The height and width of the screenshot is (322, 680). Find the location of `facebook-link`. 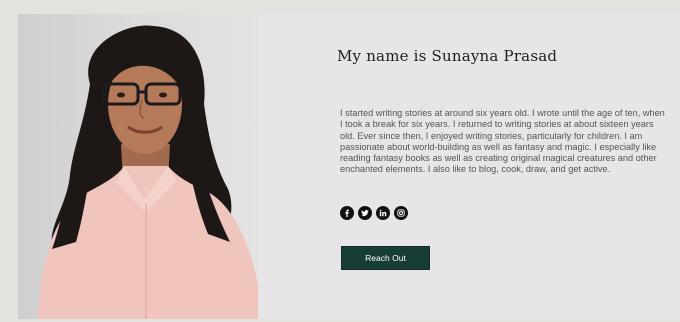

facebook-link is located at coordinates (347, 213).